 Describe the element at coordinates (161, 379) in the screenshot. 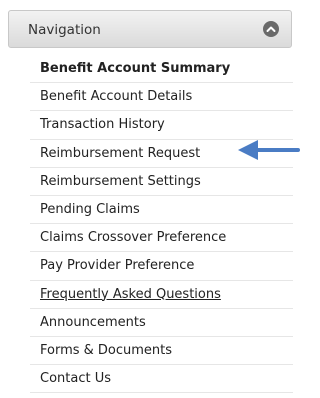

I see `nav-item-contact-us: Contact Us` at that location.